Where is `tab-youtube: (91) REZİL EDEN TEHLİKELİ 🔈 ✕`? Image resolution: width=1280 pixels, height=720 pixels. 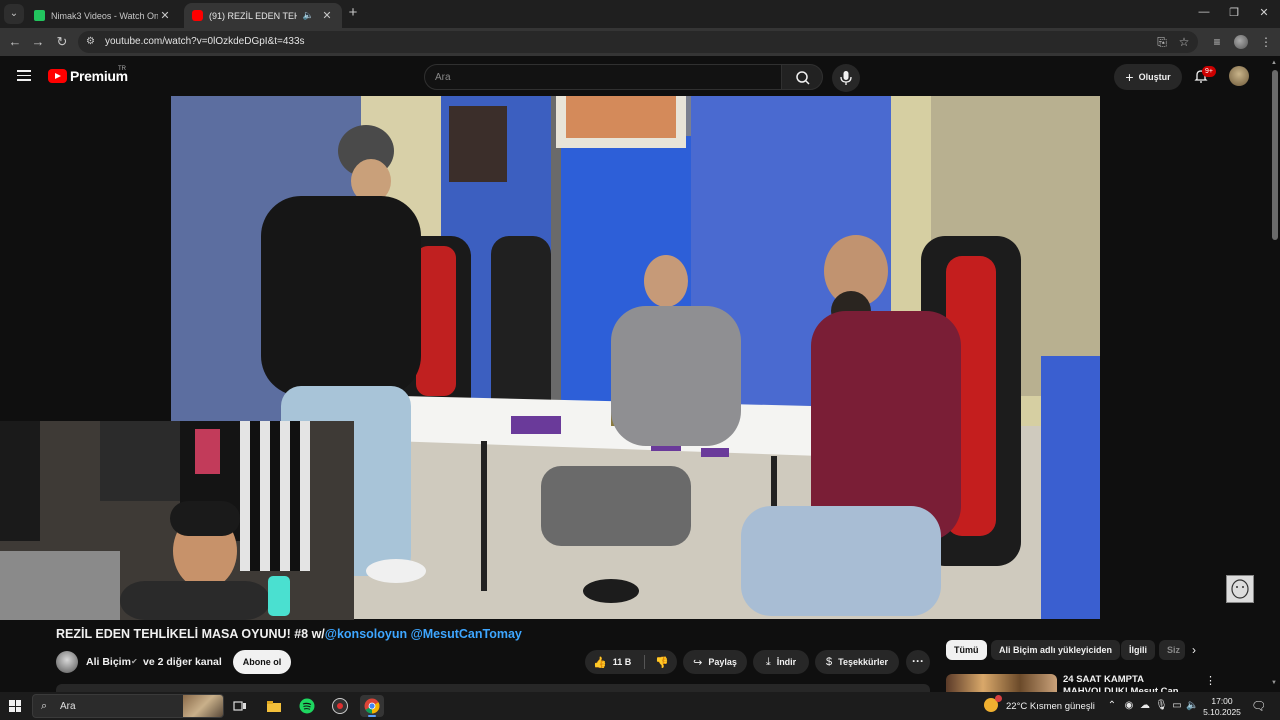
tab-youtube: (91) REZİL EDEN TEHLİKELİ 🔈 ✕ is located at coordinates (263, 15).